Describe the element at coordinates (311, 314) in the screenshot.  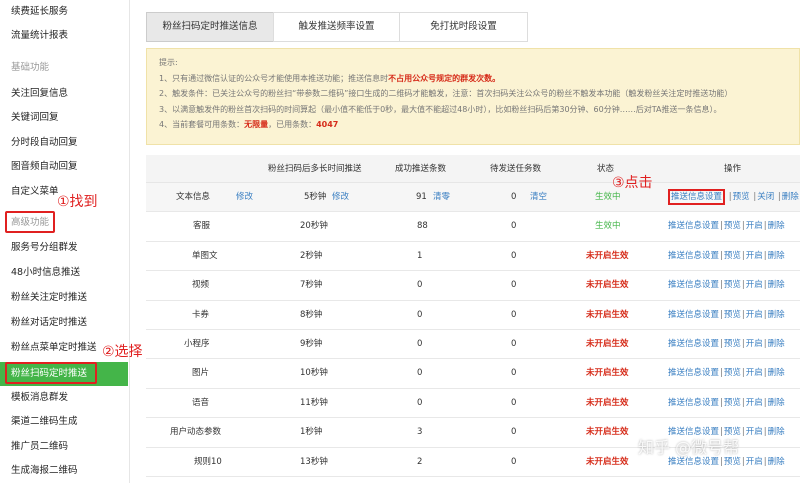
I see `row-delay: 8秒钟` at that location.